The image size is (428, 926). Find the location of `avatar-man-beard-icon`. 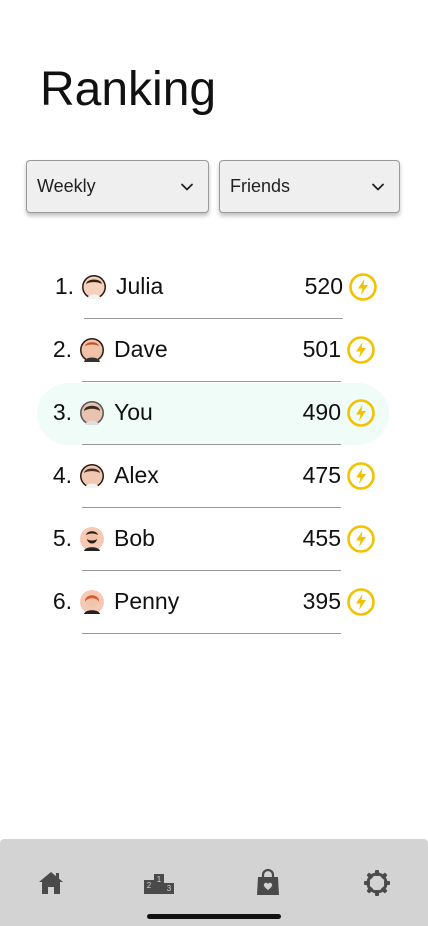

avatar-man-beard-icon is located at coordinates (92, 539).